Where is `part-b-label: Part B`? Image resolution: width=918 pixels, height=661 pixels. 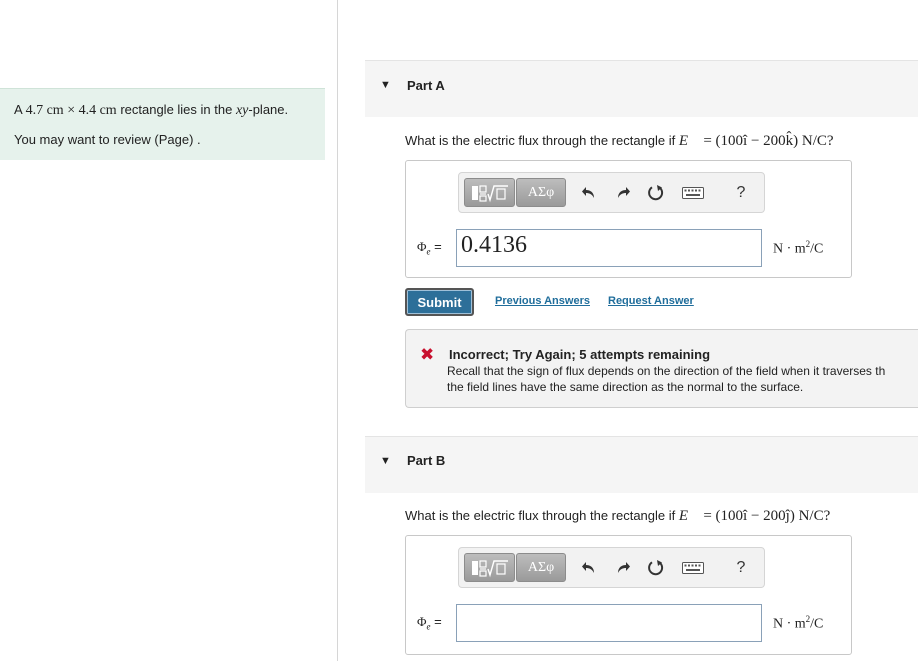 part-b-label: Part B is located at coordinates (426, 460).